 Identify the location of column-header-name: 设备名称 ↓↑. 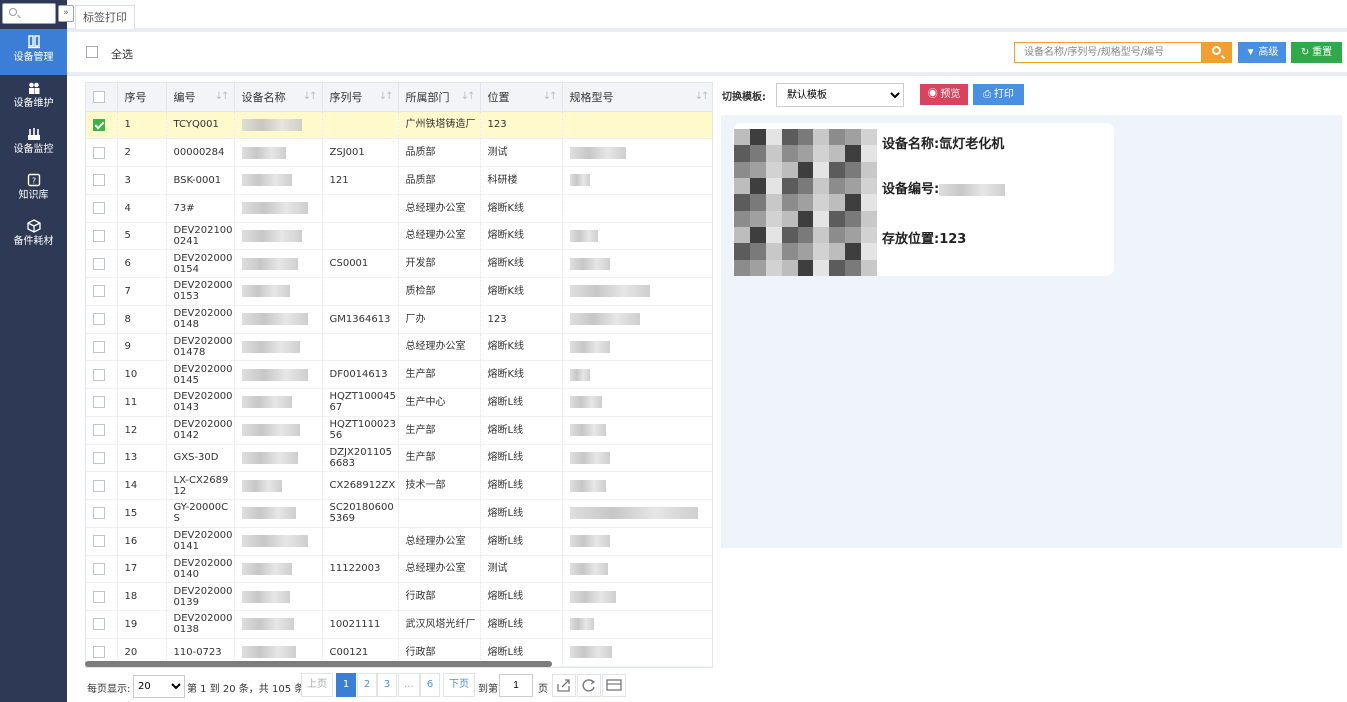
(278, 97).